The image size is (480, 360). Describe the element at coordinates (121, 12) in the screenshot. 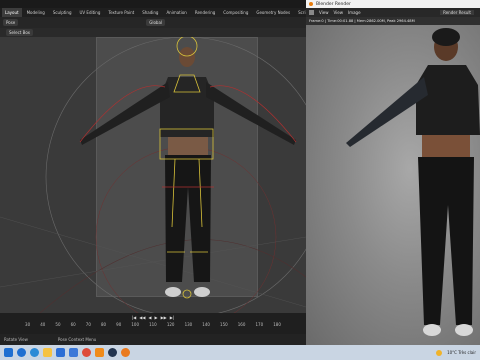

I see `tab-texture-paint: Texture Paint` at that location.